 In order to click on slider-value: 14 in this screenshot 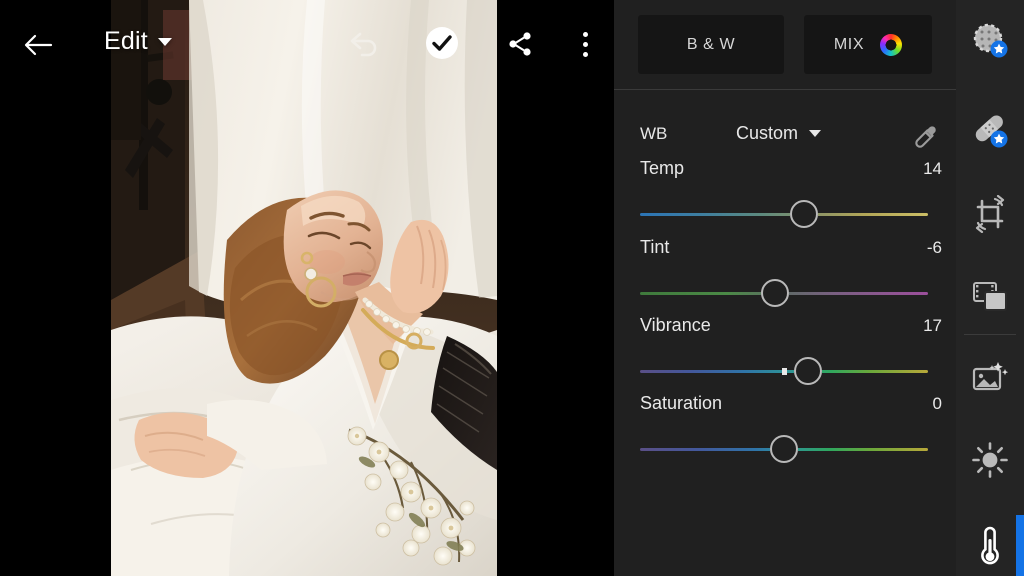, I will do `click(932, 168)`.